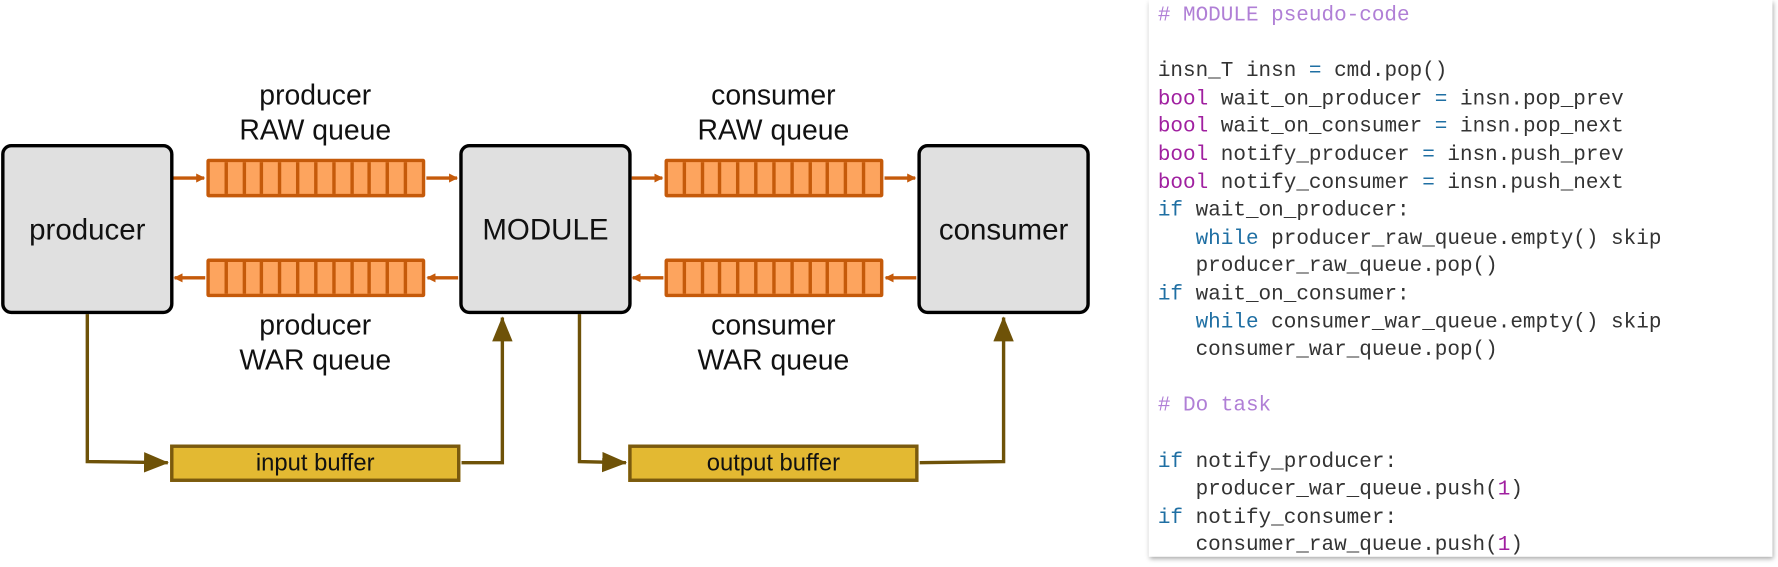 The height and width of the screenshot is (567, 1778). What do you see at coordinates (1384, 71) in the screenshot?
I see `code-token: cmd.pop()` at bounding box center [1384, 71].